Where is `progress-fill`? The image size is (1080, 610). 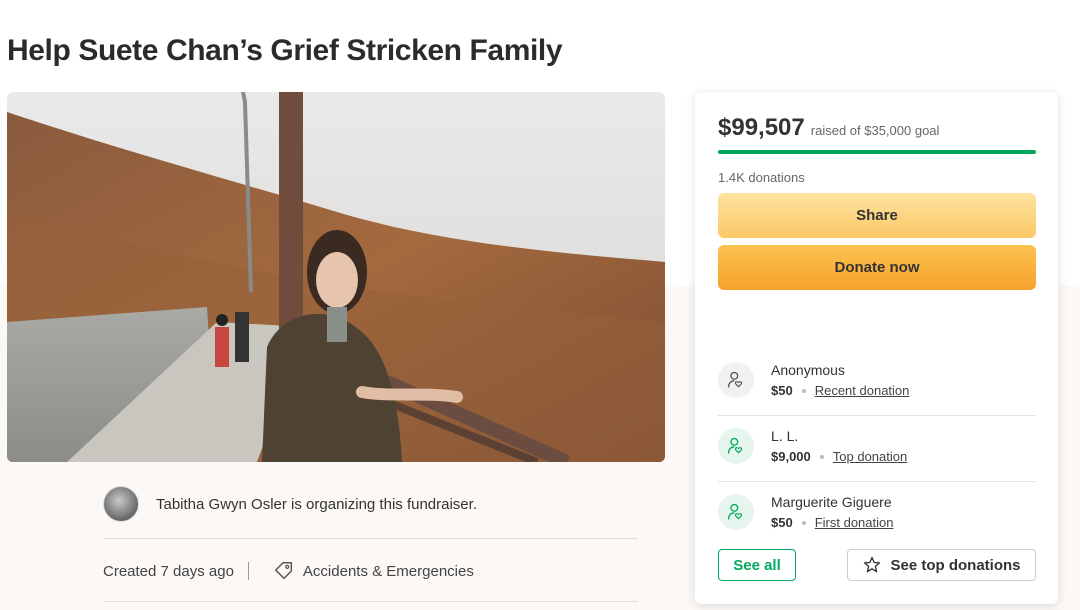 progress-fill is located at coordinates (877, 152).